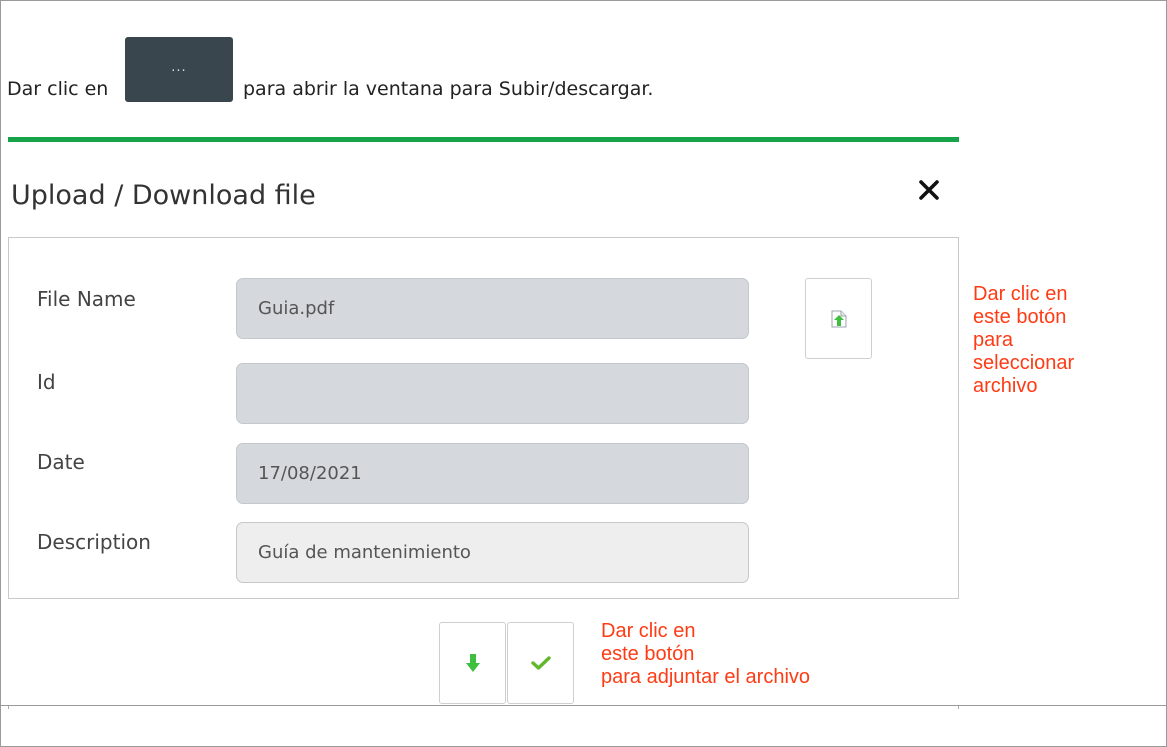 The height and width of the screenshot is (747, 1167). Describe the element at coordinates (492, 552) in the screenshot. I see `description-input: Guía de mantenimiento` at that location.